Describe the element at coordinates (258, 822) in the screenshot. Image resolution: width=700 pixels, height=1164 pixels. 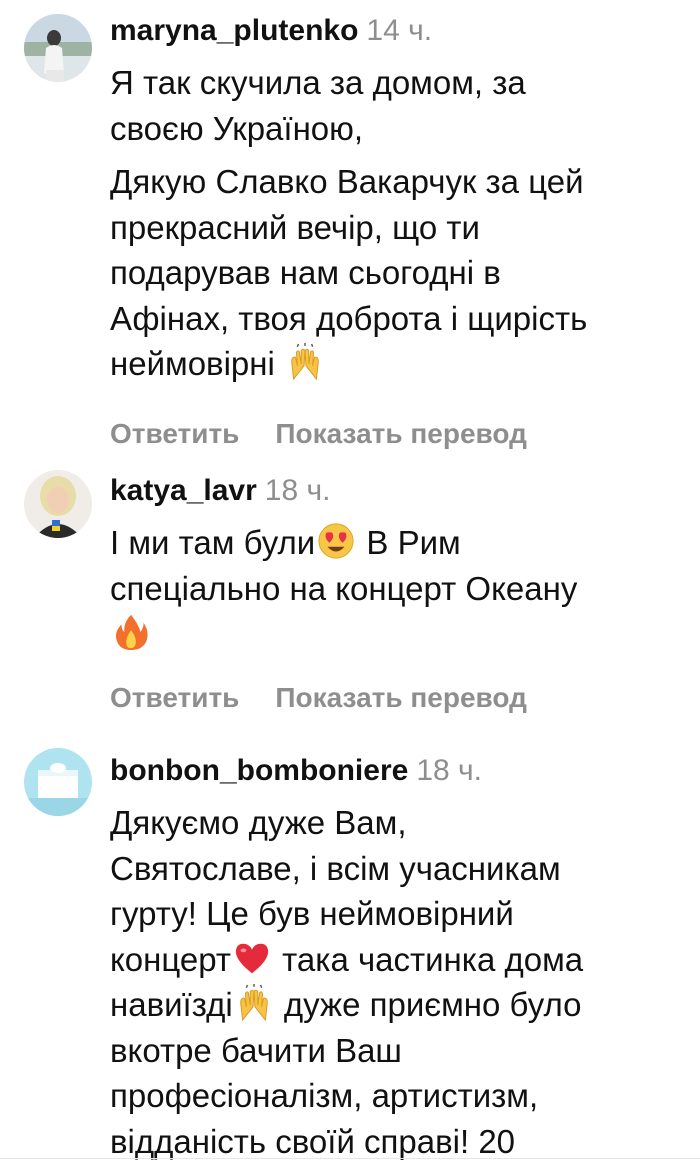
I see `comment-line: Дякуємо дуже Вам,` at that location.